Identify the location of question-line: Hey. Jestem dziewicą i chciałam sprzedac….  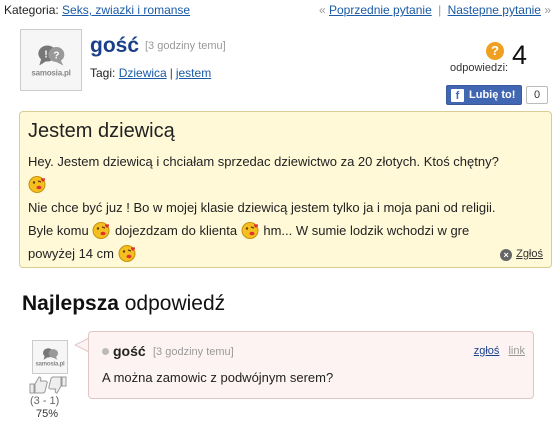
(263, 161).